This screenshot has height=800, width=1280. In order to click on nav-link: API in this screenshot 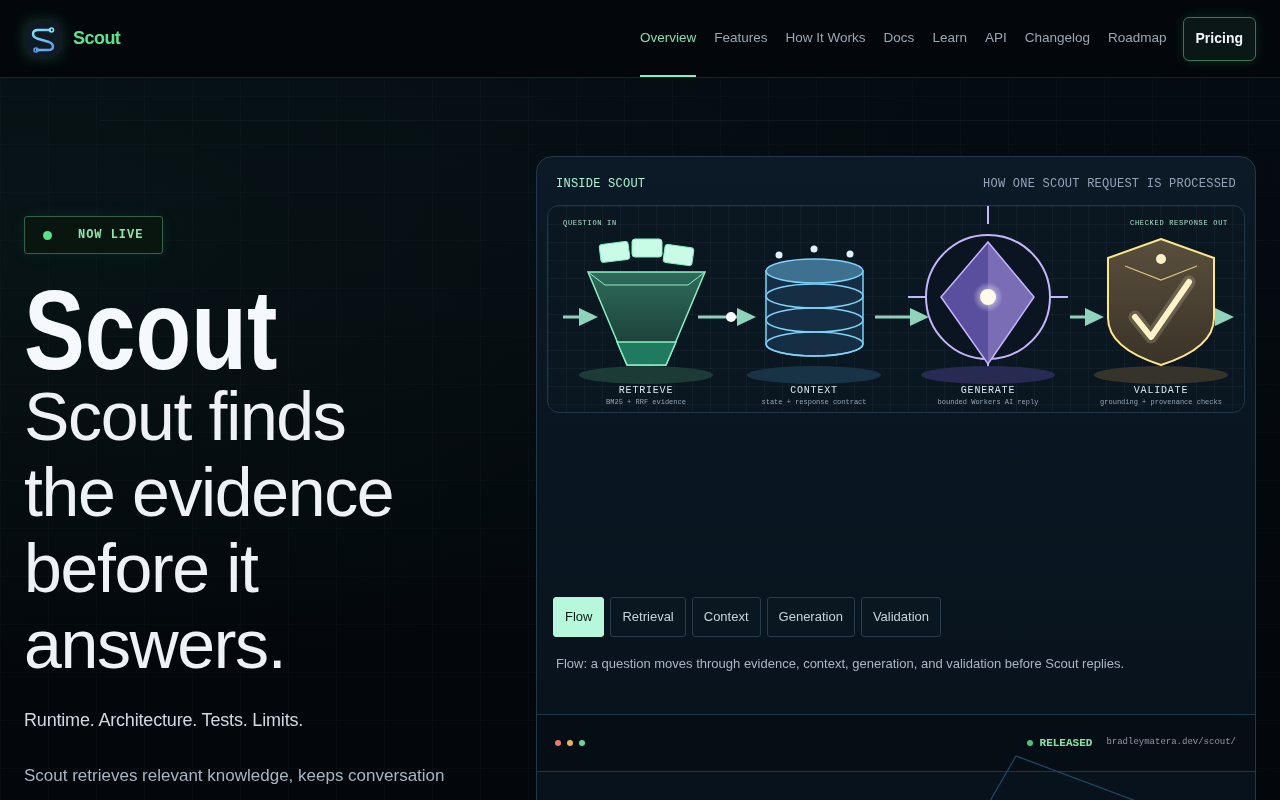, I will do `click(995, 38)`.